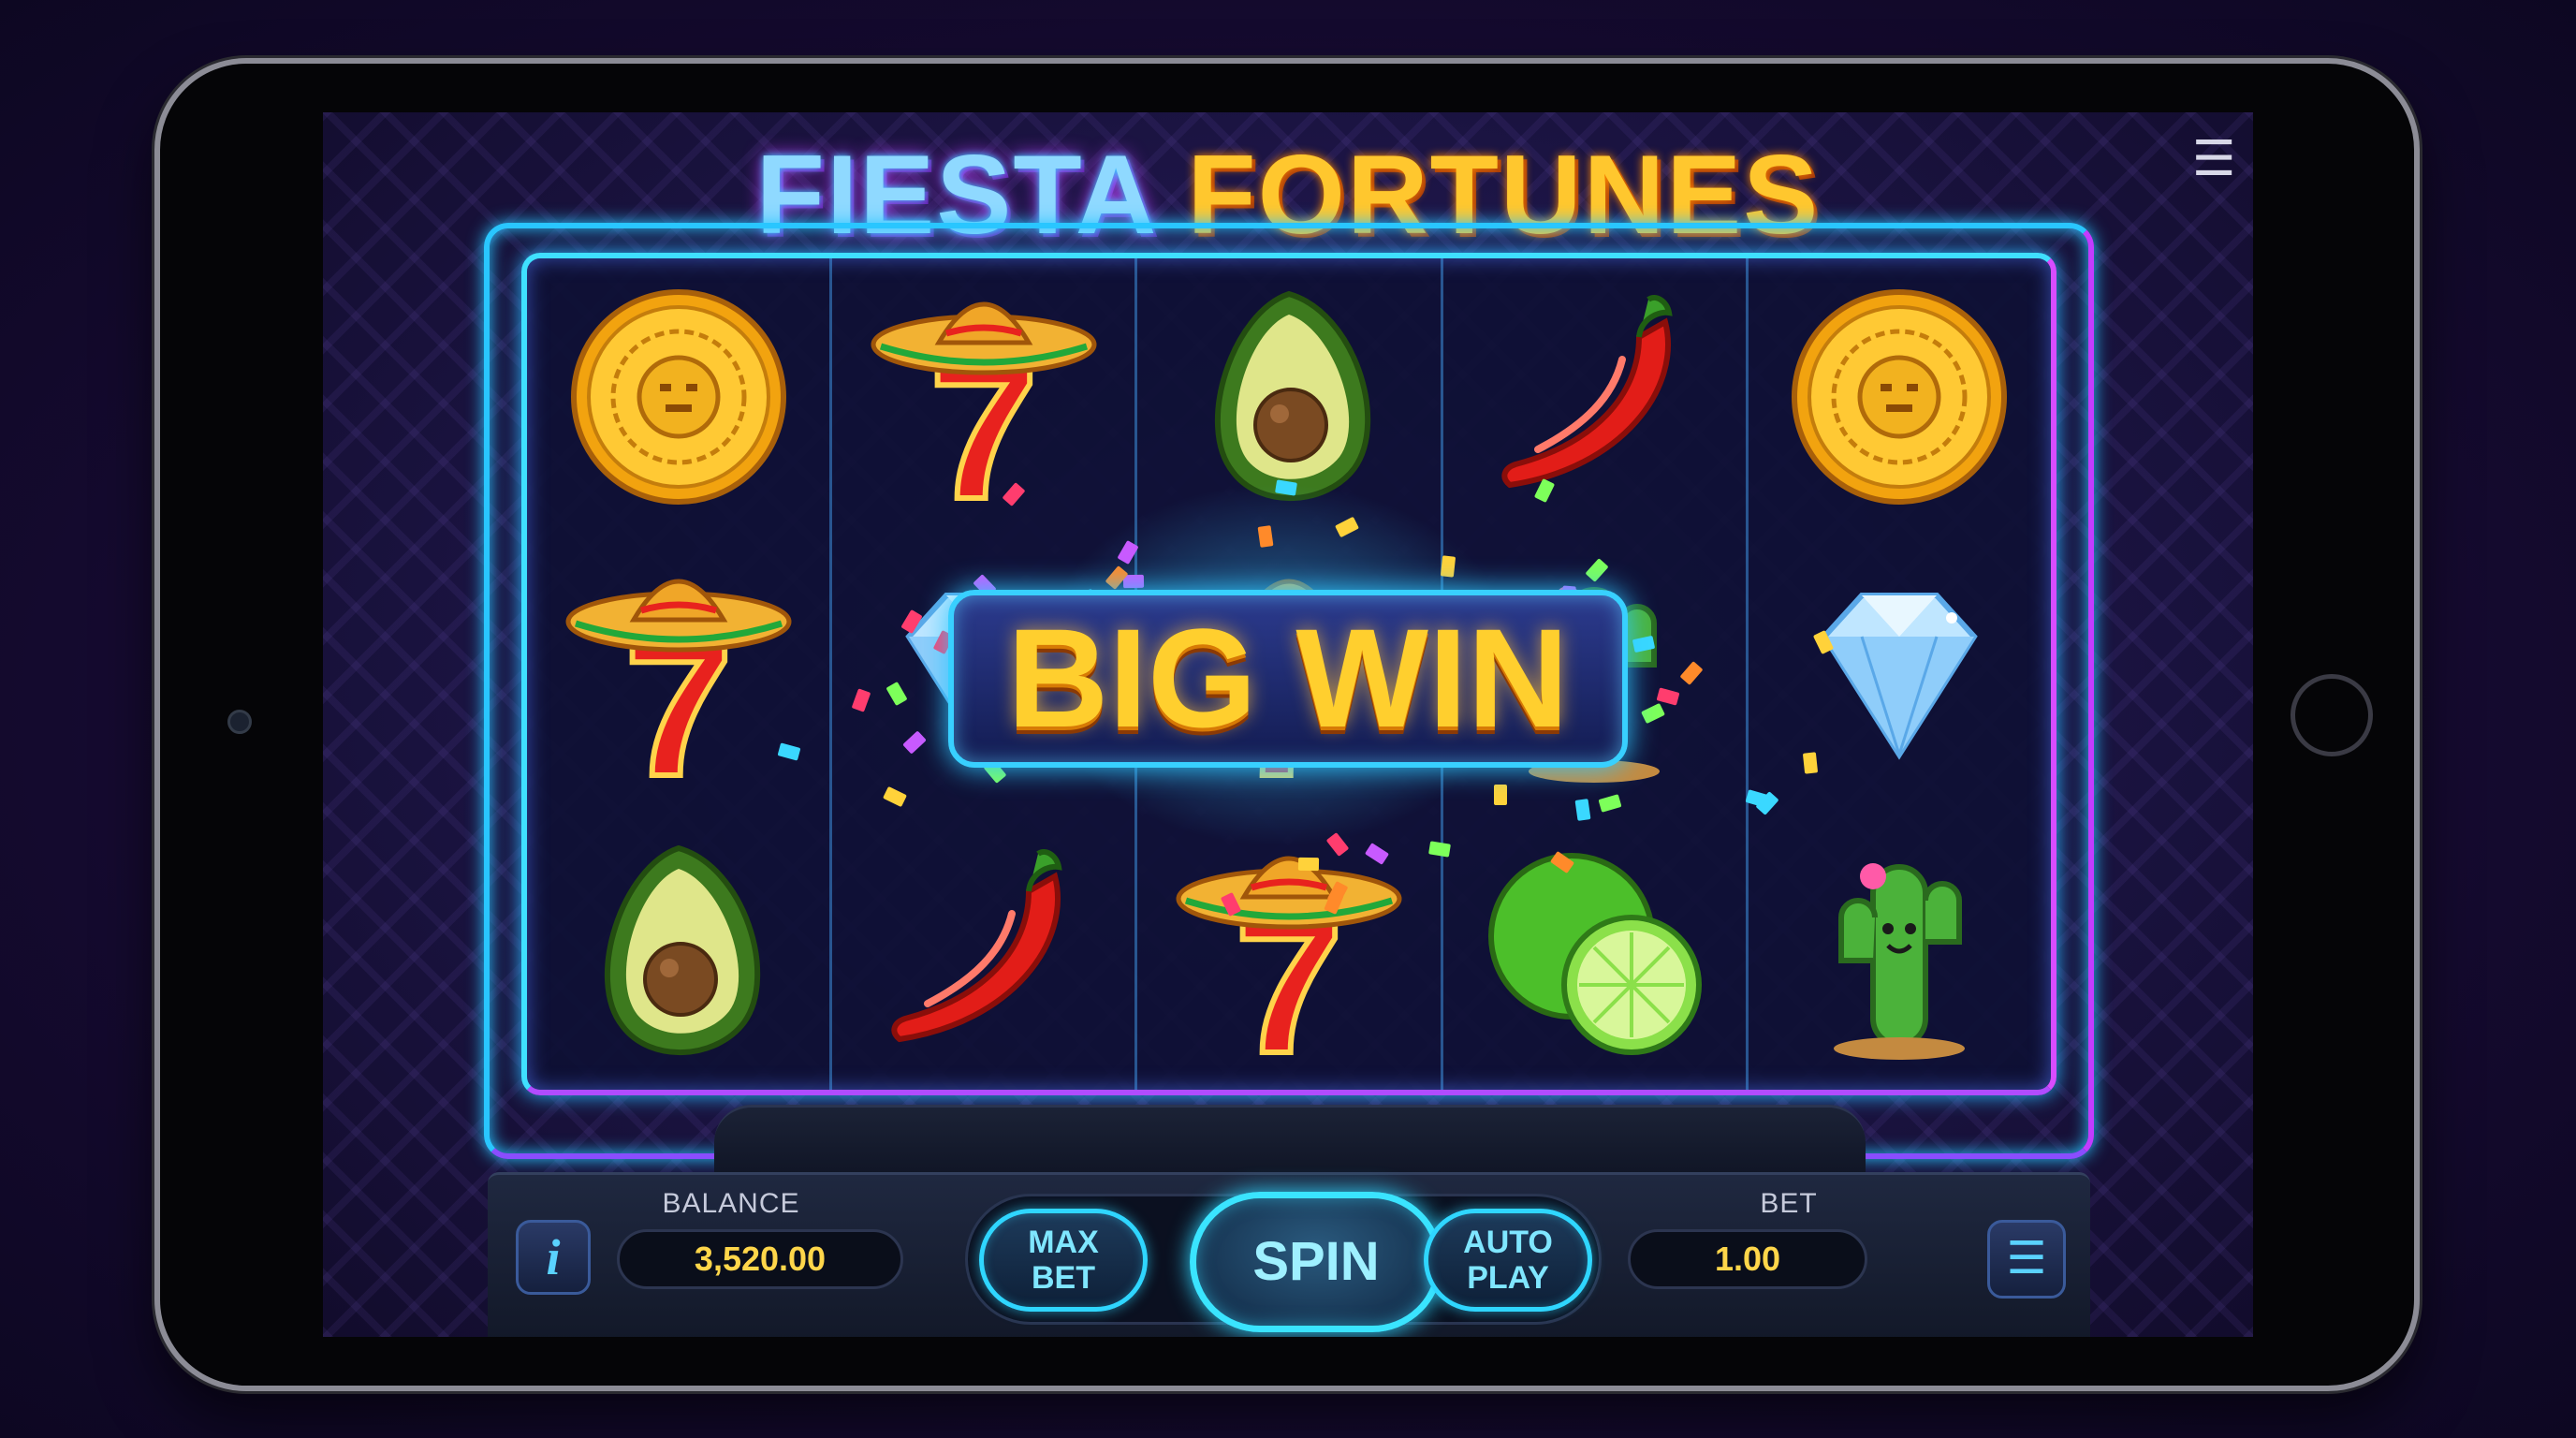 The width and height of the screenshot is (2576, 1438). Describe the element at coordinates (1063, 1278) in the screenshot. I see `max-bet-line2: BET` at that location.